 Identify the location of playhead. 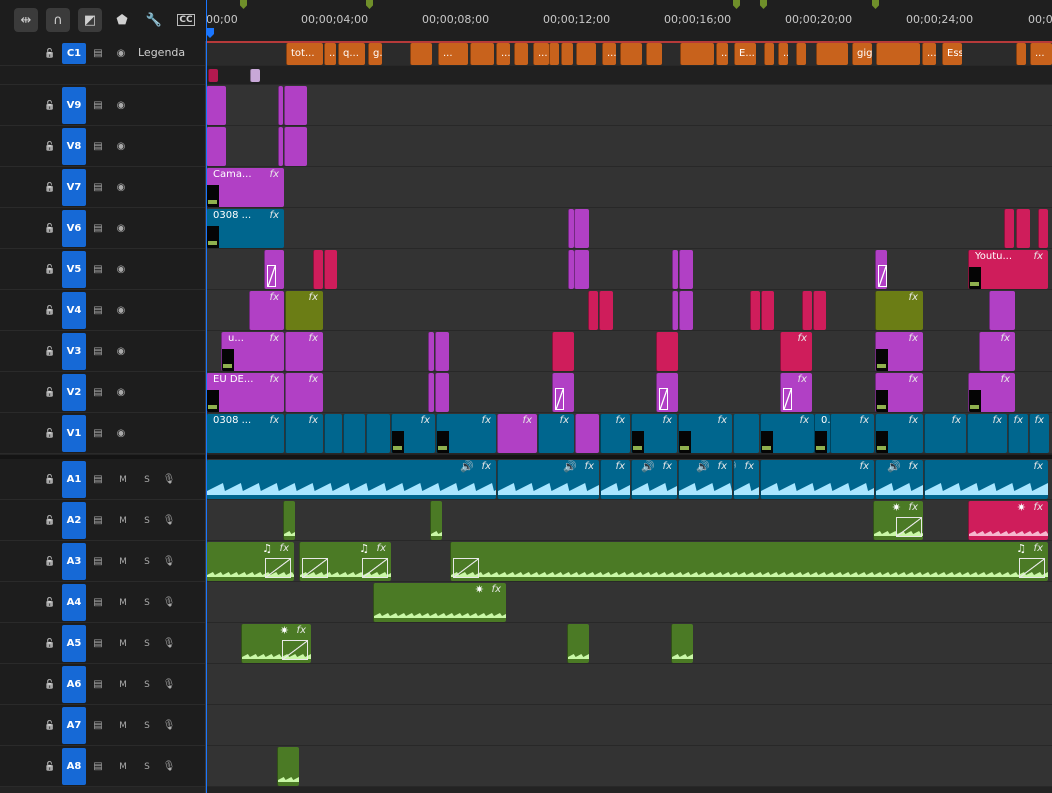
(206, 396).